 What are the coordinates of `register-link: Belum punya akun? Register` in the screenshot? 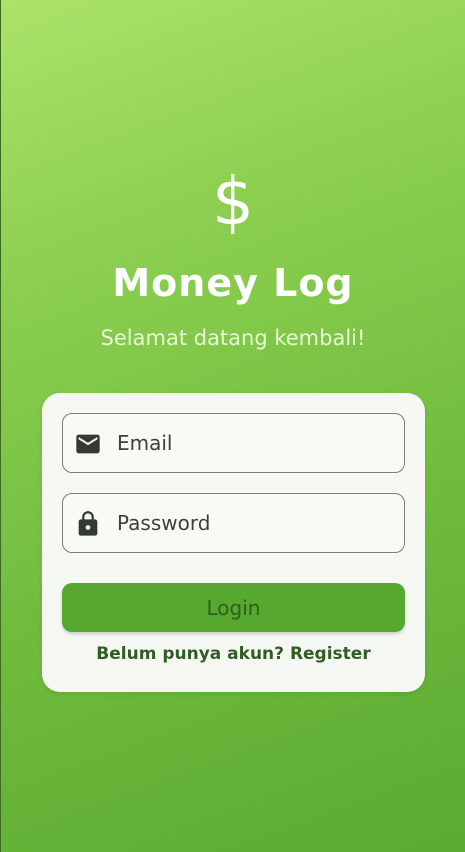 It's located at (233, 654).